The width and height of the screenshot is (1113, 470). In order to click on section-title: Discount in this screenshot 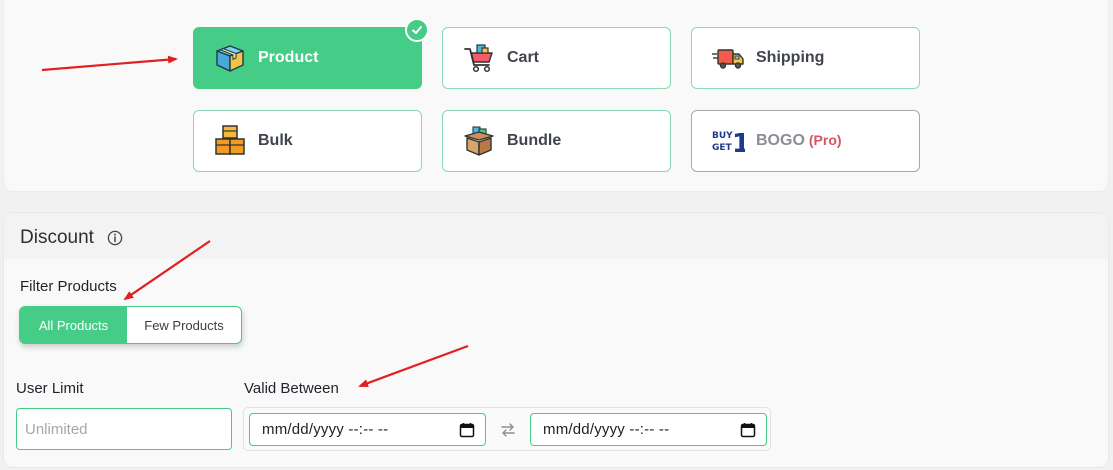, I will do `click(57, 237)`.